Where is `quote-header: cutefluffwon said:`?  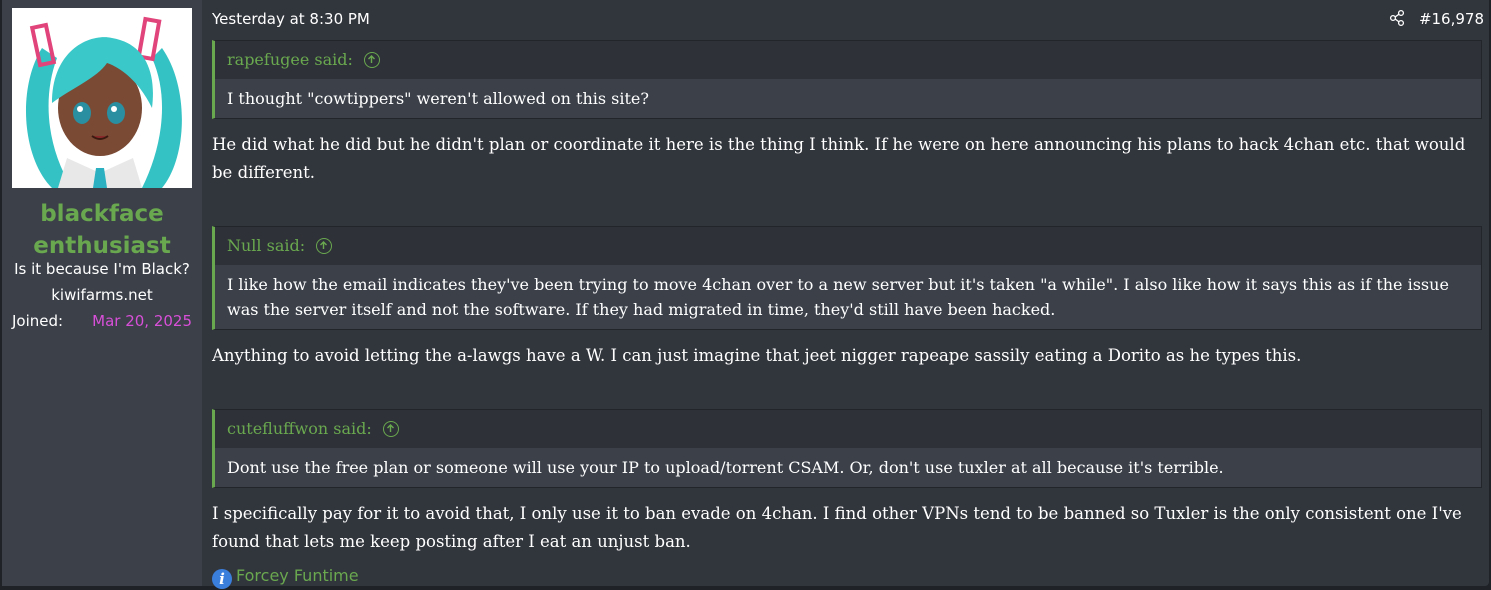 quote-header: cutefluffwon said: is located at coordinates (848, 429).